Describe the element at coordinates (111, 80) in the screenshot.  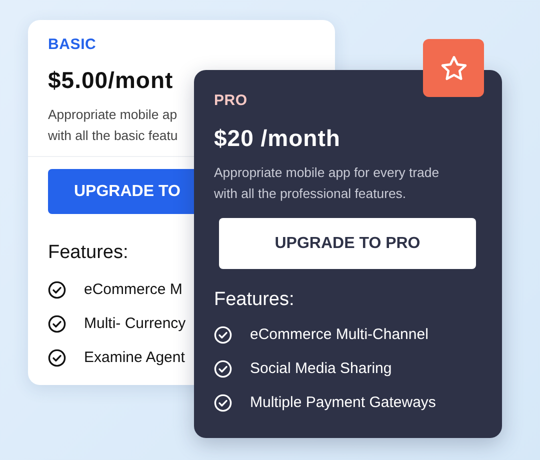
I see `plan-price: $5.00/mont` at that location.